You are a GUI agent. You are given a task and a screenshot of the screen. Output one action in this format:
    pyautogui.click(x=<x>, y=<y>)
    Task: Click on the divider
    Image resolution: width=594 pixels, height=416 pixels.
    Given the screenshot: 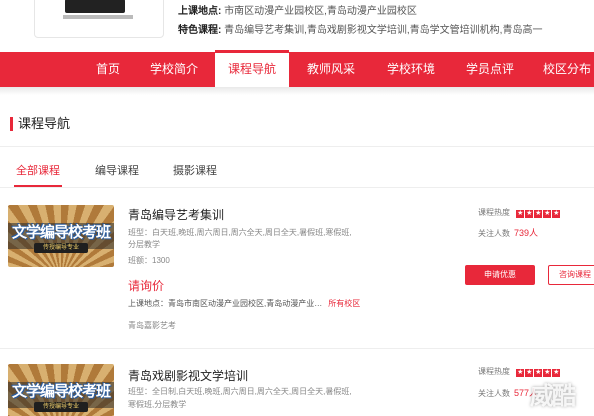 What is the action you would take?
    pyautogui.click(x=297, y=146)
    